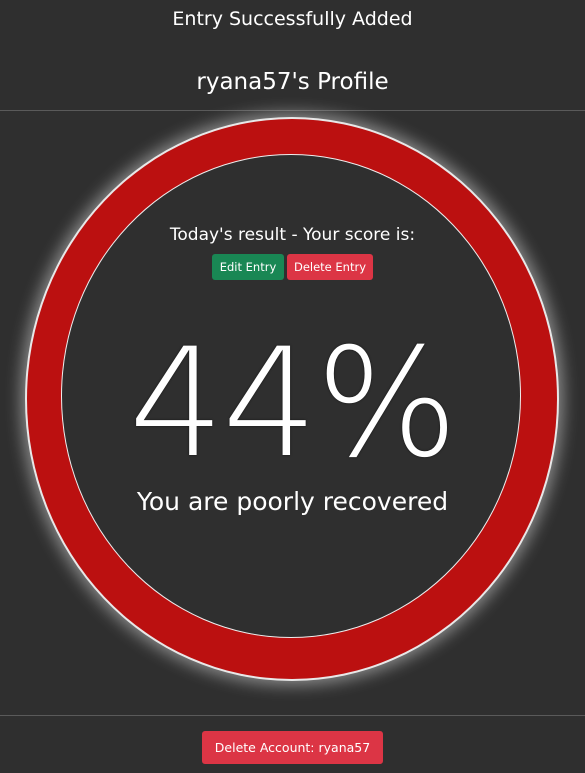 Image resolution: width=585 pixels, height=773 pixels. What do you see at coordinates (293, 404) in the screenshot?
I see `score-value: 44%` at bounding box center [293, 404].